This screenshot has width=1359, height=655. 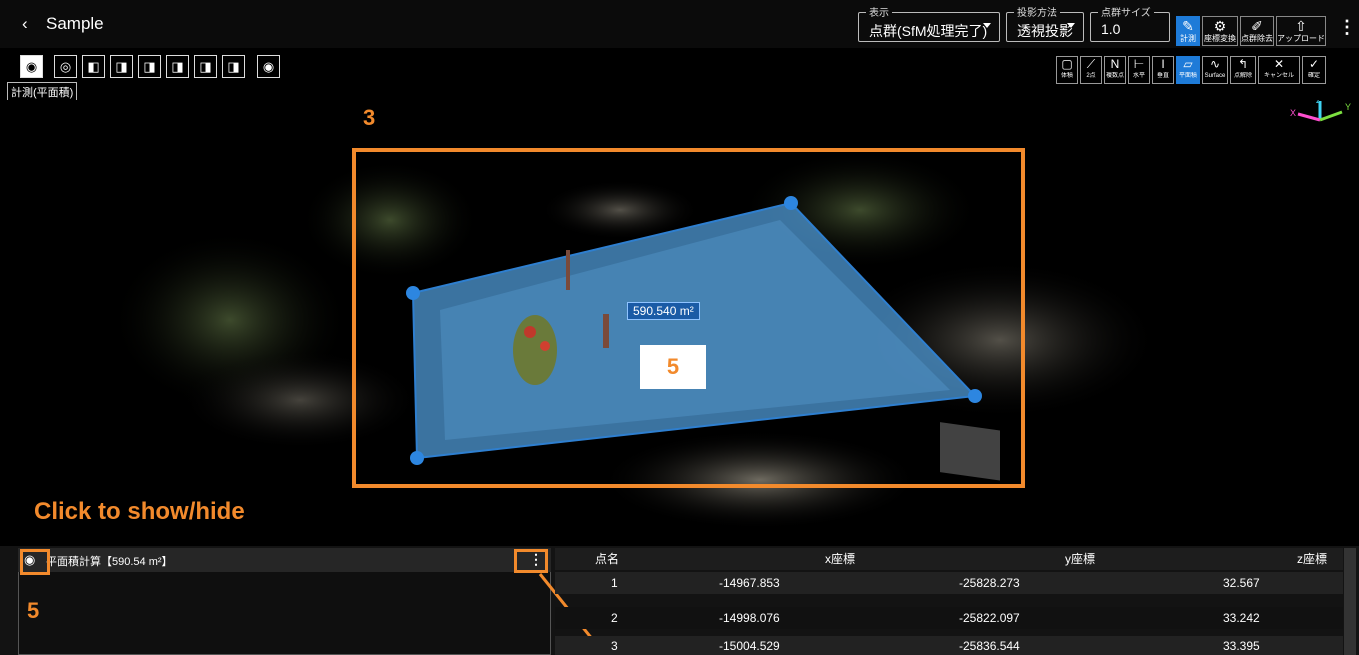 What do you see at coordinates (1130, 23) in the screenshot?
I see `point-size-field: 点群サイズ 1.0` at bounding box center [1130, 23].